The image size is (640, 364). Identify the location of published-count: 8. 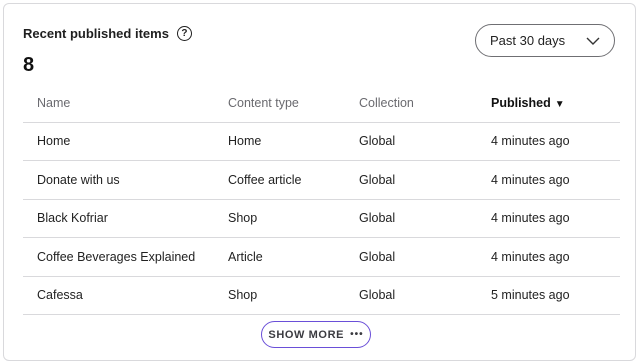
(29, 65).